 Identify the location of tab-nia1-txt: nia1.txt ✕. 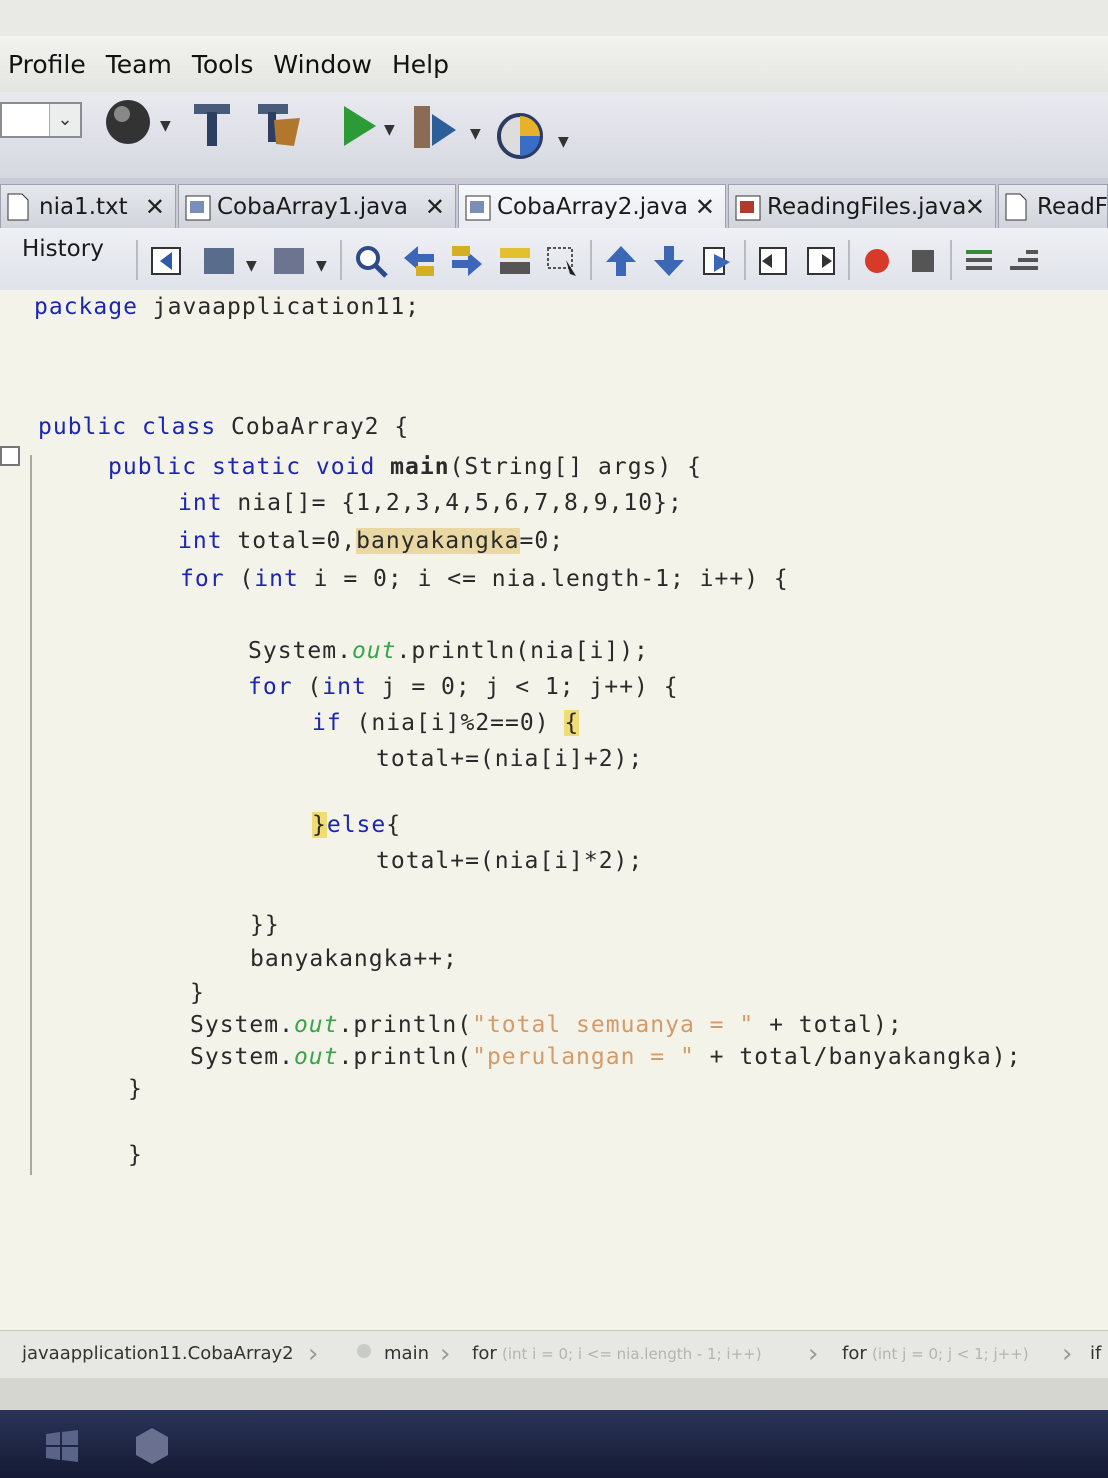
(88, 206).